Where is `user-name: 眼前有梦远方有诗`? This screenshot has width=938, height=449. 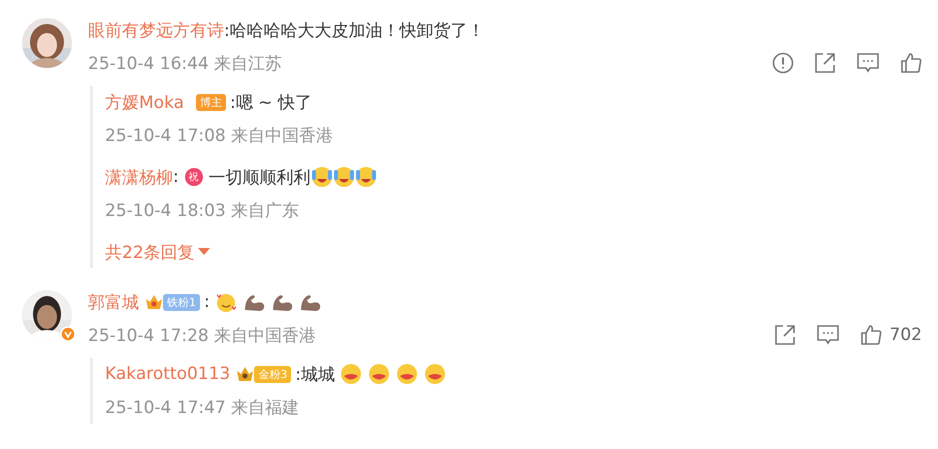
user-name: 眼前有梦远方有诗 is located at coordinates (156, 30).